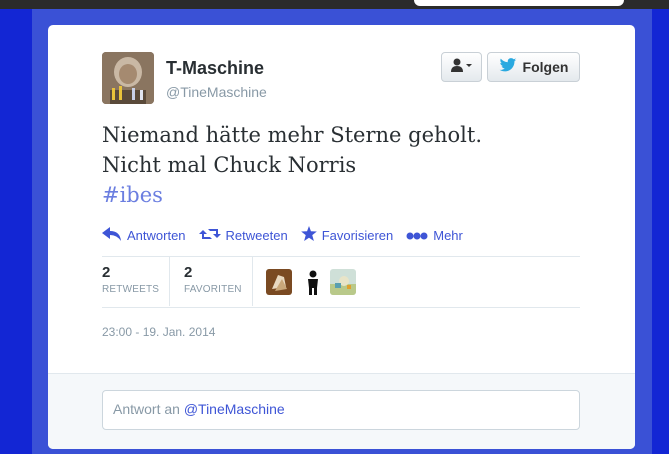 This screenshot has height=454, width=669. Describe the element at coordinates (131, 289) in the screenshot. I see `retweets-label: RETWEETS` at that location.